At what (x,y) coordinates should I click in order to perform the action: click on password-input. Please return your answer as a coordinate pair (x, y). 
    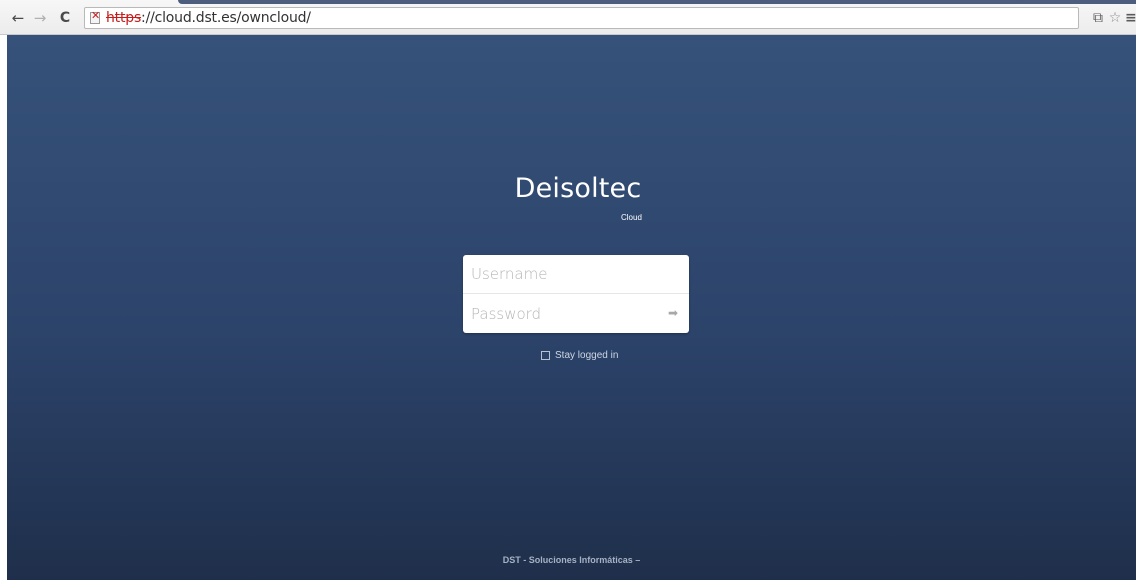
    Looking at the image, I should click on (576, 313).